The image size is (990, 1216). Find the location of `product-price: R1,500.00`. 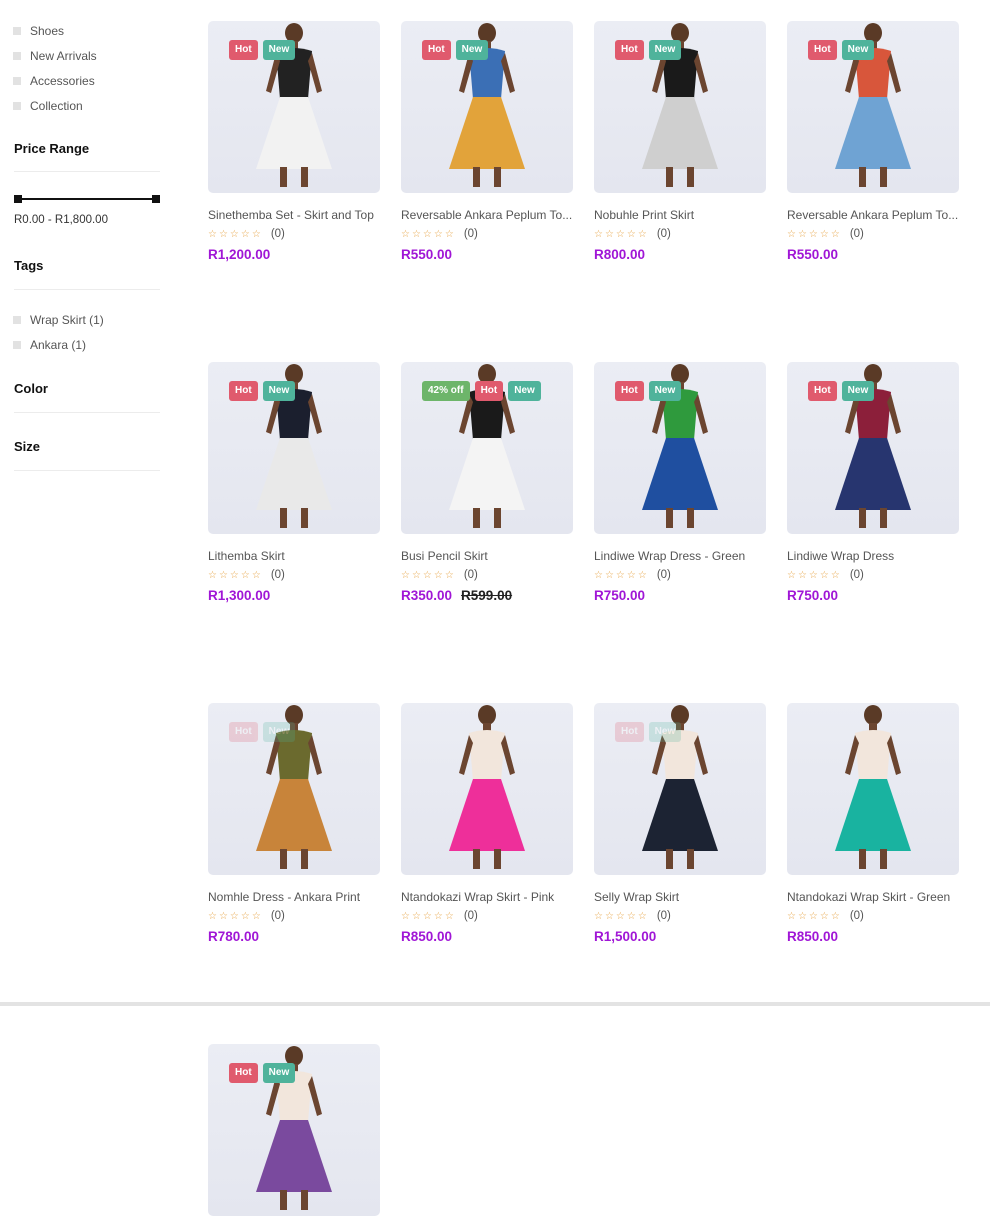

product-price: R1,500.00 is located at coordinates (625, 936).